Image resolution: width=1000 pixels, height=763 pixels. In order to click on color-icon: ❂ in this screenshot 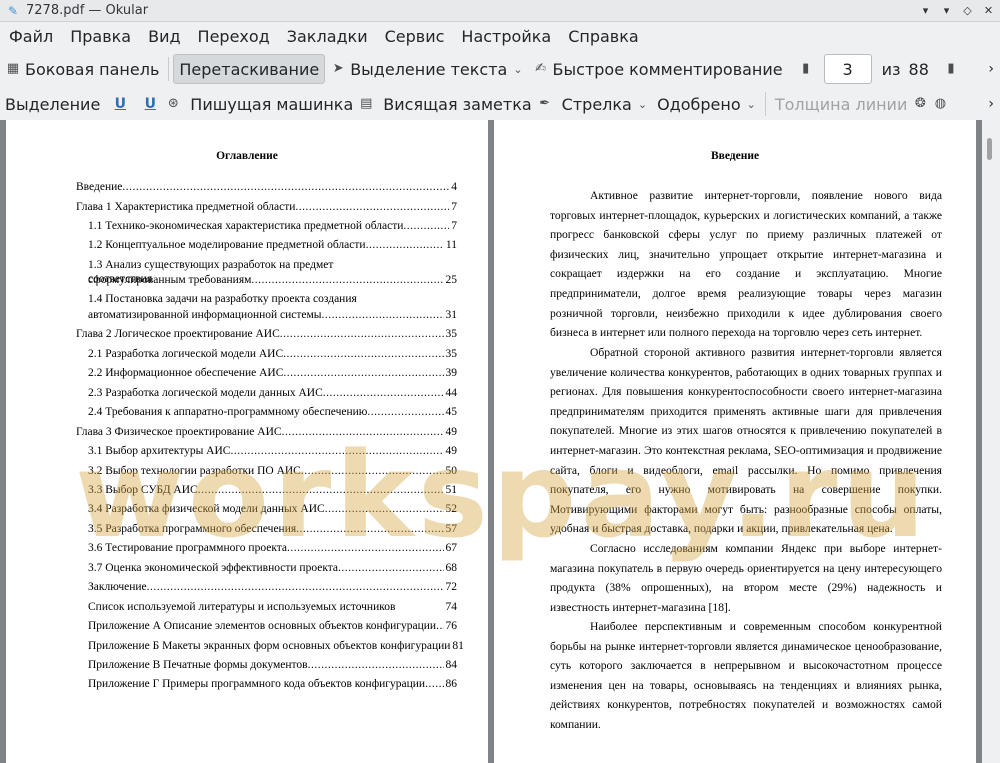, I will do `click(920, 104)`.